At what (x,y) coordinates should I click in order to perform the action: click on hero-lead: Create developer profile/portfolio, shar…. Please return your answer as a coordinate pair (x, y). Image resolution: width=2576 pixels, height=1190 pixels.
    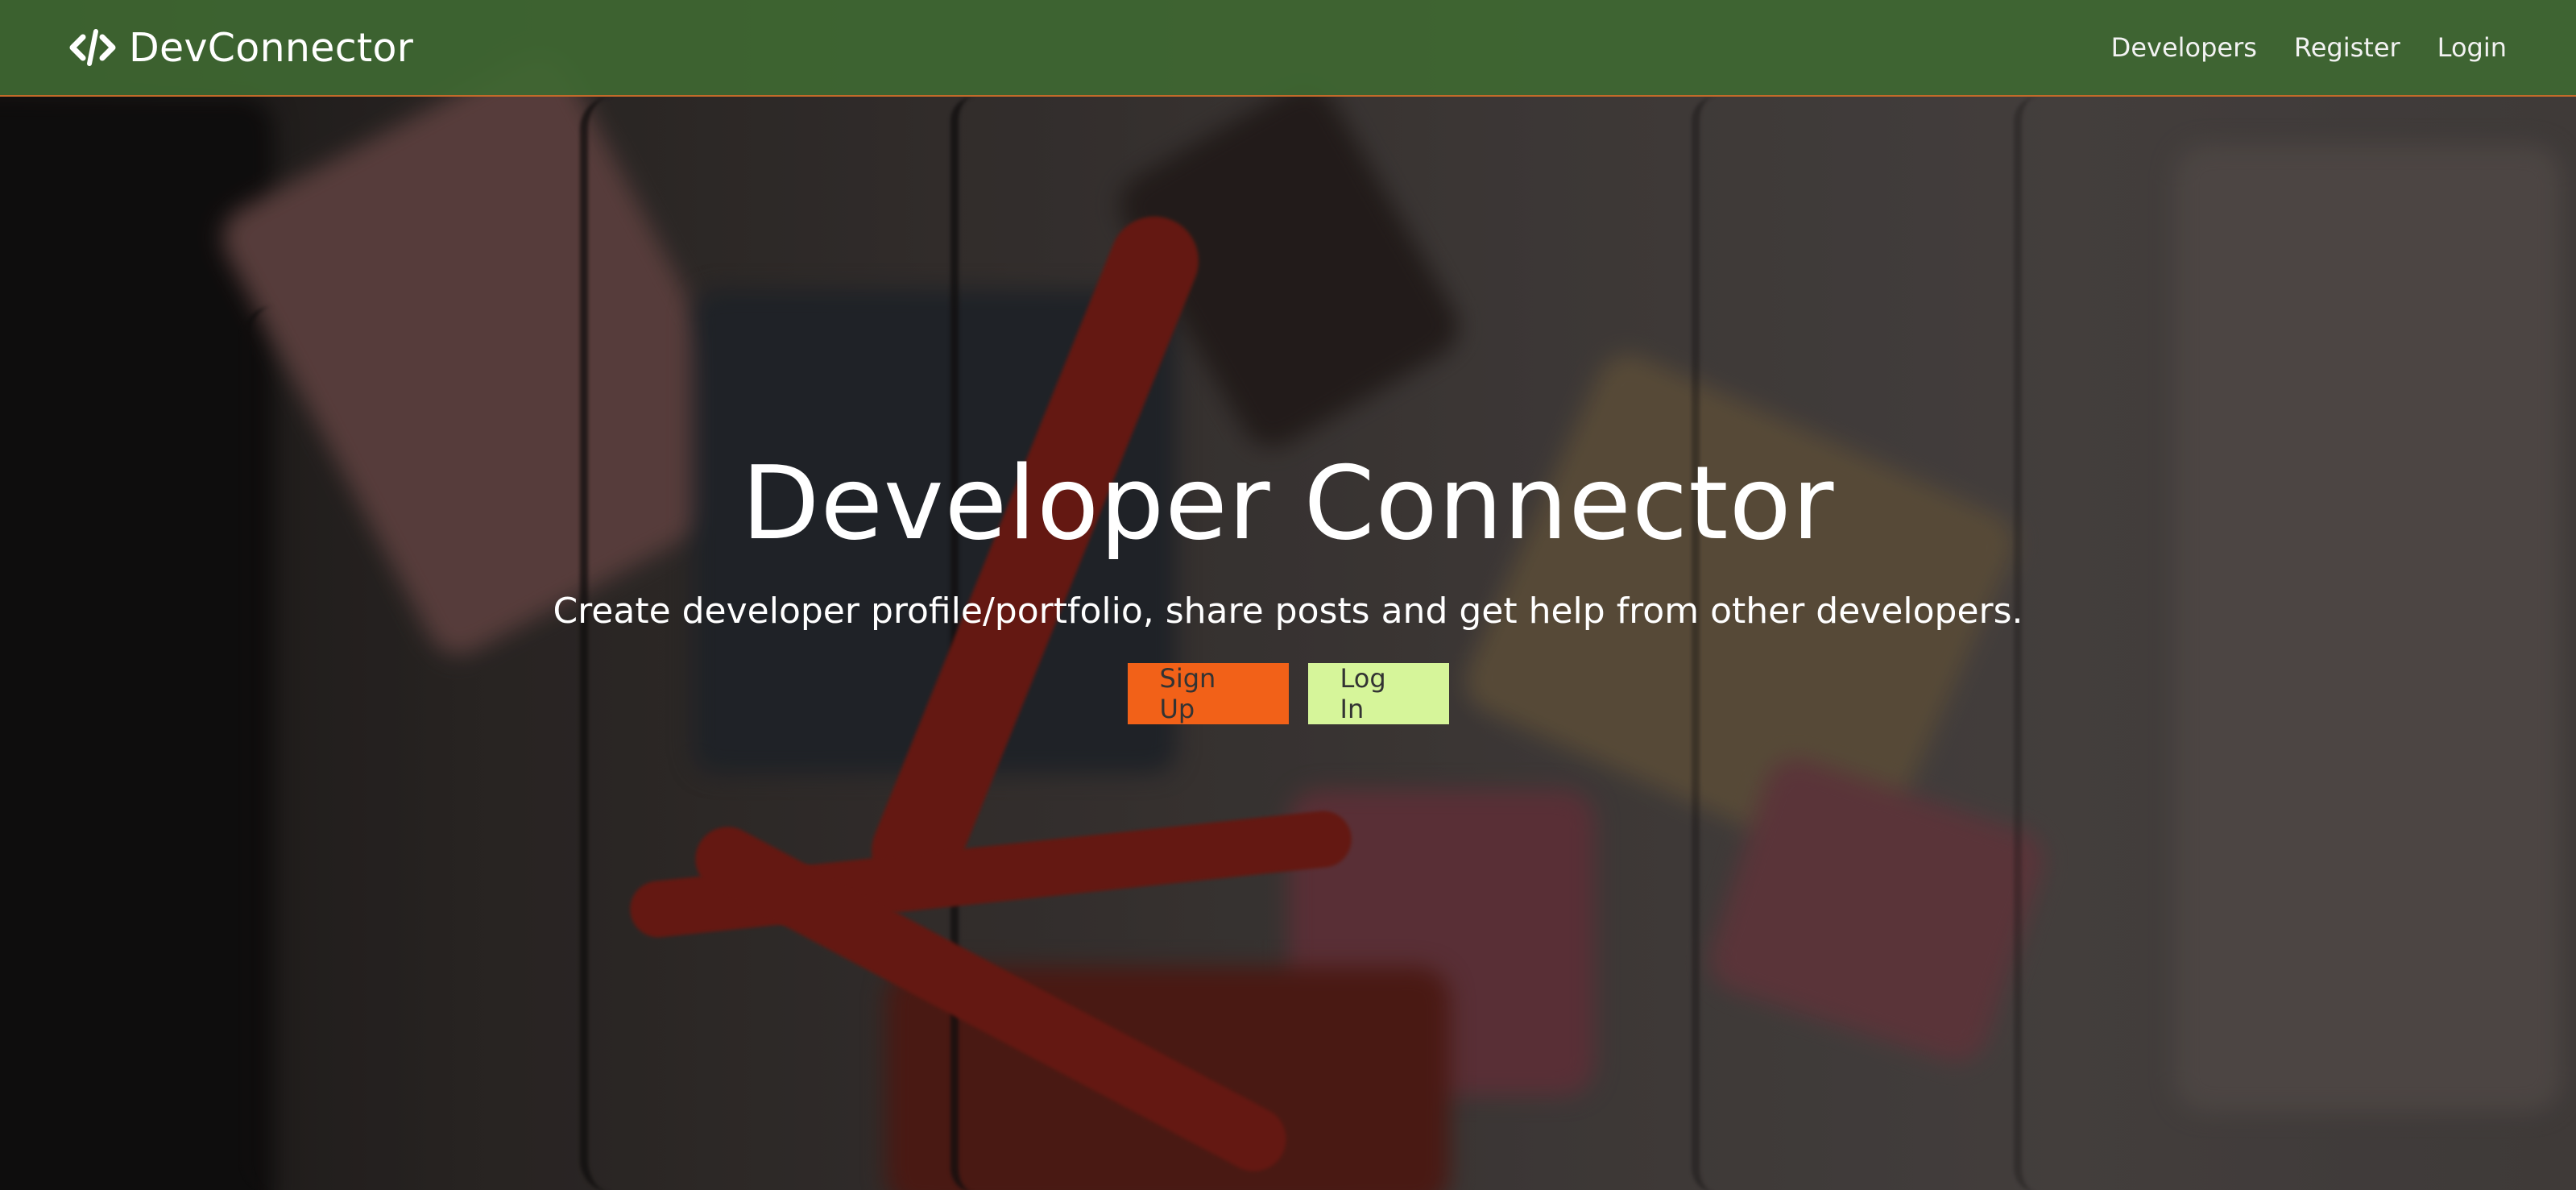
    Looking at the image, I should click on (1288, 611).